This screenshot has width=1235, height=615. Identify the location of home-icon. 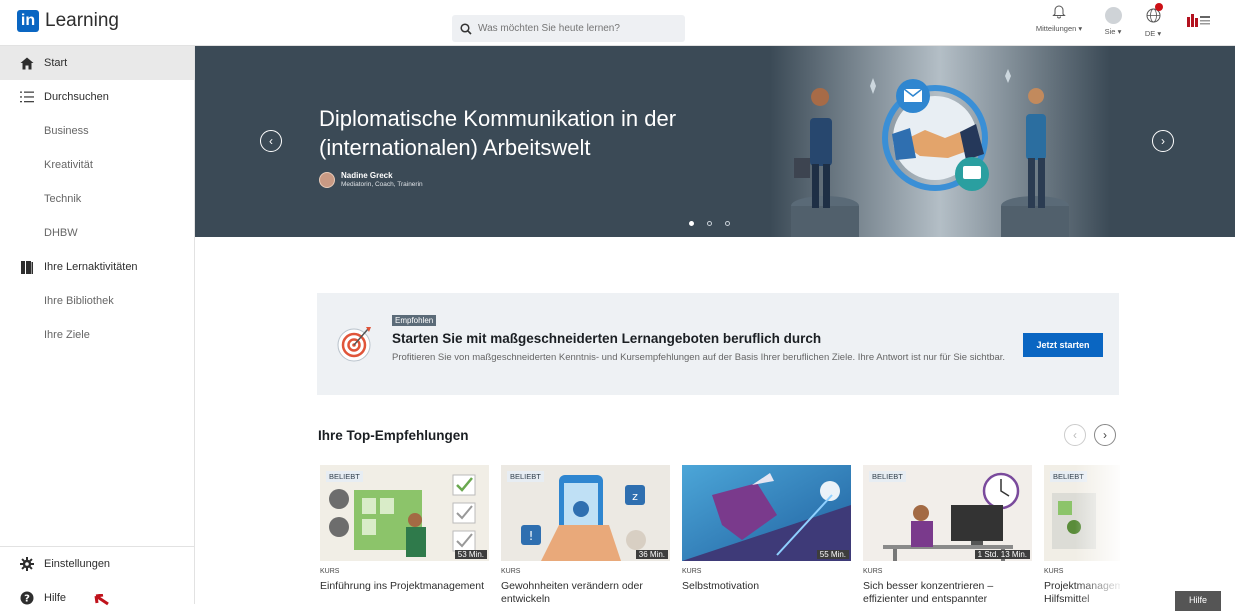
(27, 63).